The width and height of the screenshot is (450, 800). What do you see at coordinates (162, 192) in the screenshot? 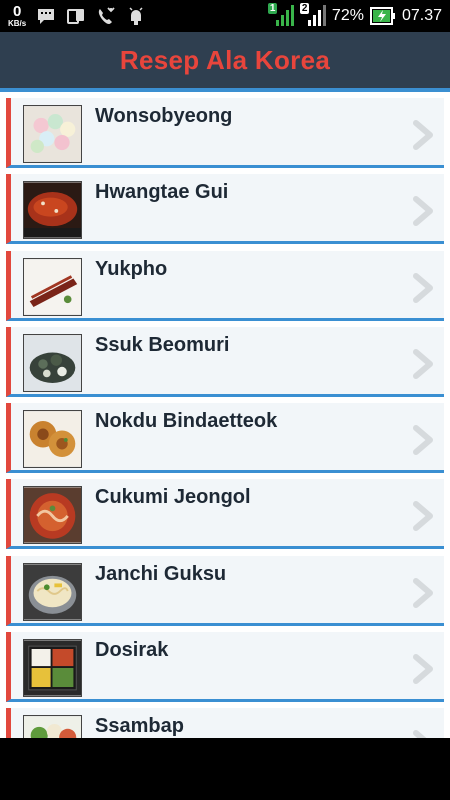
I see `recipe-name: Hwangtae Gui` at bounding box center [162, 192].